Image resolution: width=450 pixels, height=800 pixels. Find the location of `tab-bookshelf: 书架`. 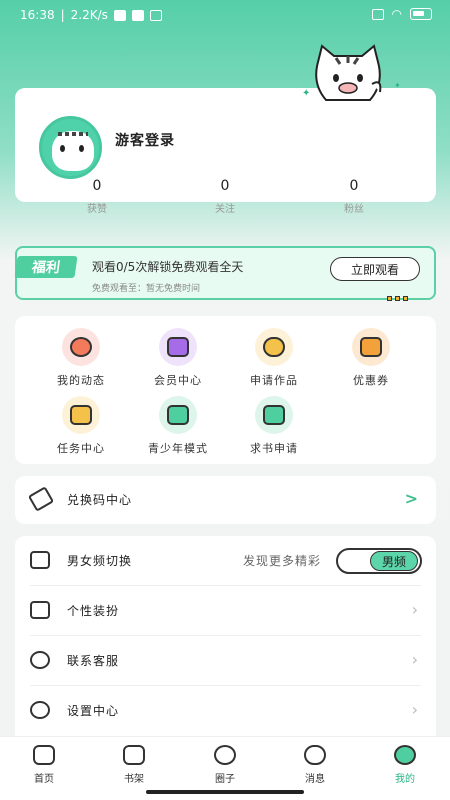

tab-bookshelf: 书架 is located at coordinates (134, 765).